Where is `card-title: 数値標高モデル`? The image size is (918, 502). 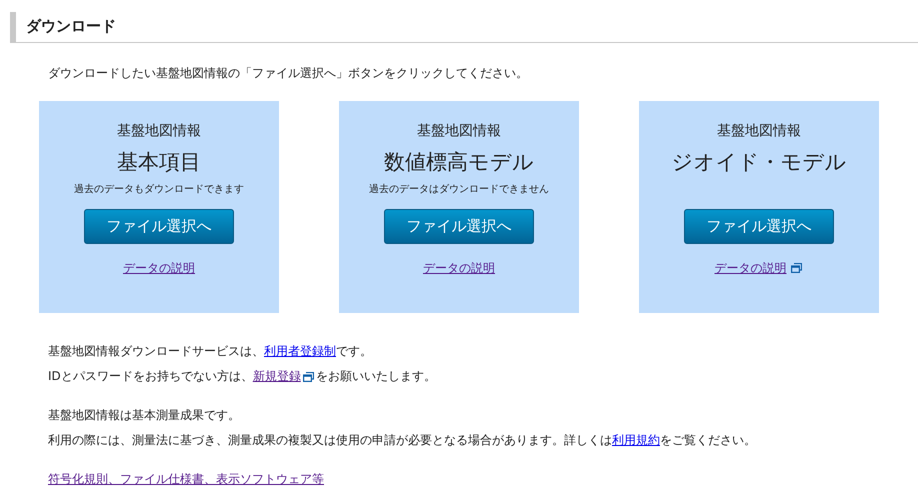 card-title: 数値標高モデル is located at coordinates (459, 162).